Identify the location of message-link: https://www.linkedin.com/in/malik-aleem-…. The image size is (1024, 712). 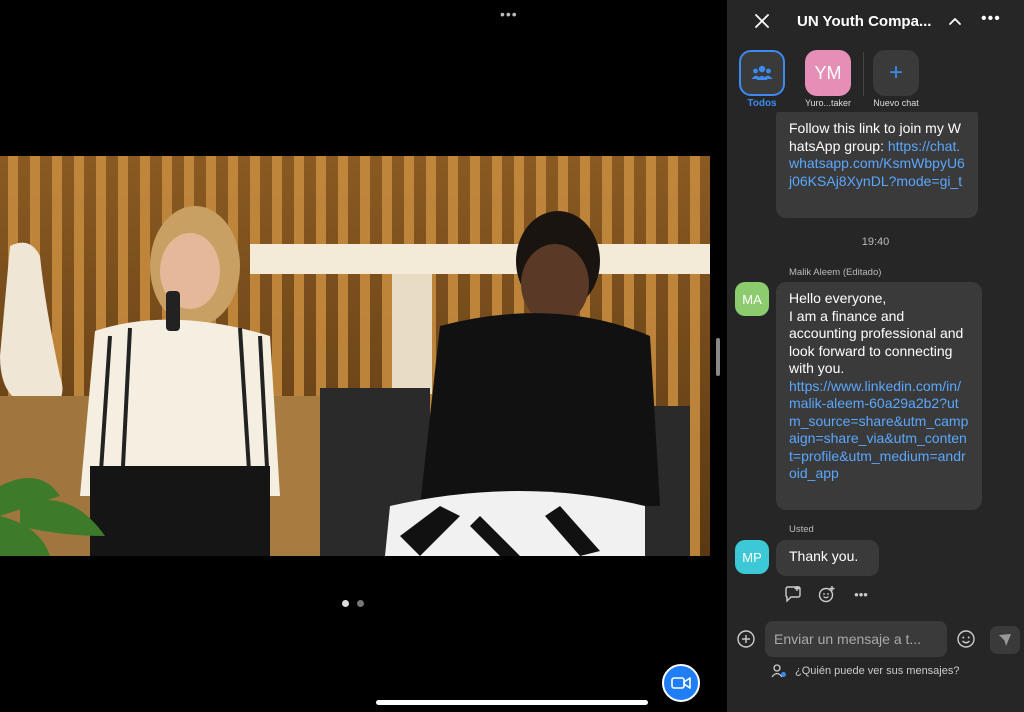
(879, 430).